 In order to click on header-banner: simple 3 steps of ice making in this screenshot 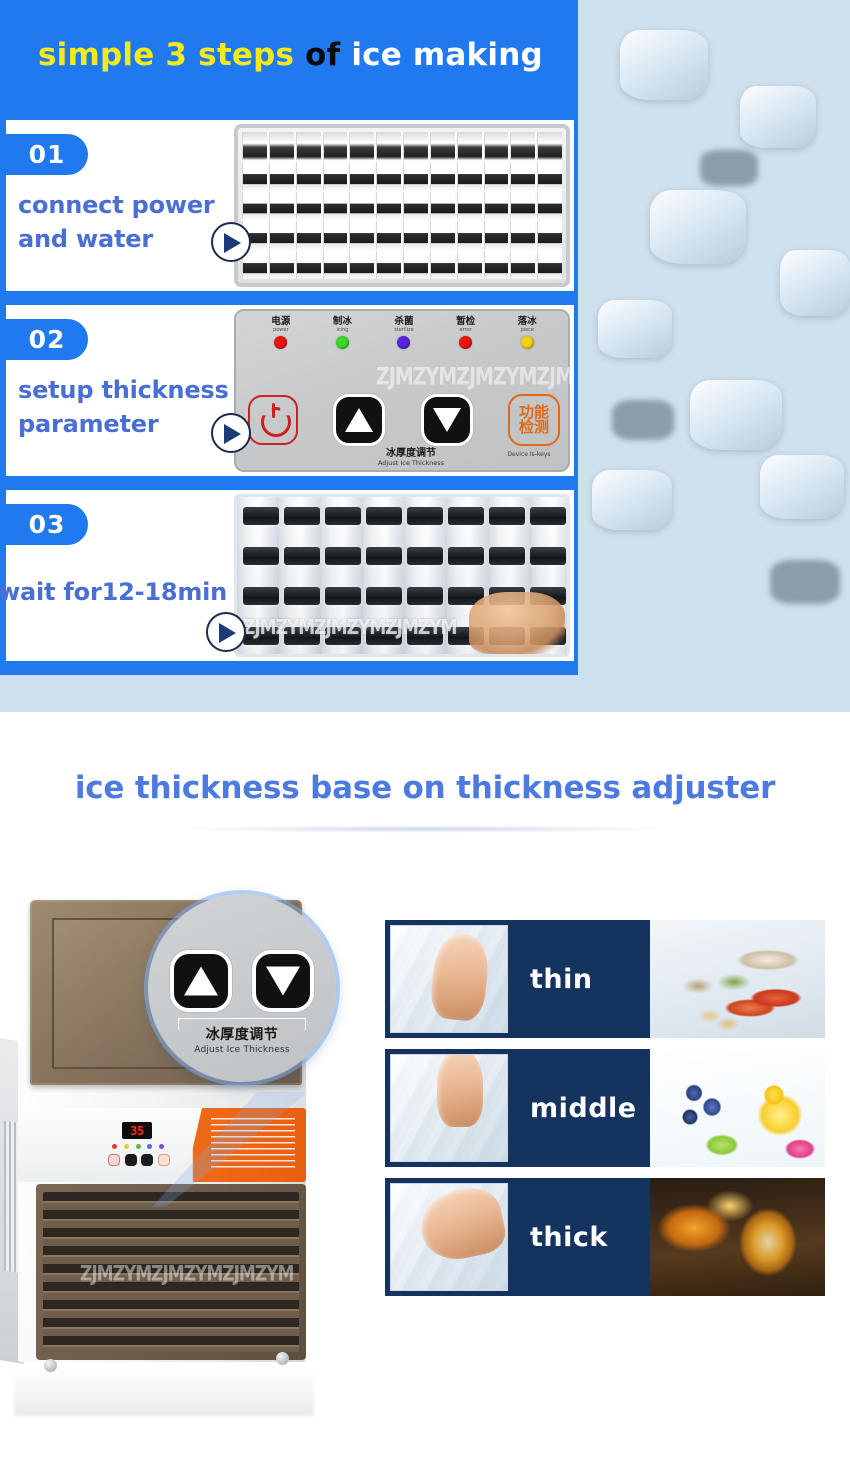, I will do `click(289, 55)`.